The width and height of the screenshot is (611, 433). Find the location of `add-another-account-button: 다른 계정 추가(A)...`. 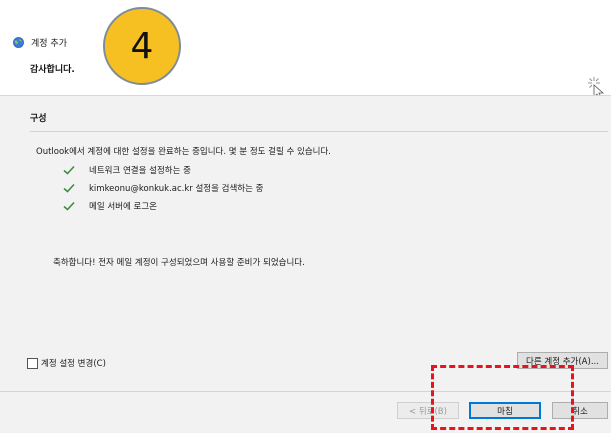

add-another-account-button: 다른 계정 추가(A)... is located at coordinates (562, 360).